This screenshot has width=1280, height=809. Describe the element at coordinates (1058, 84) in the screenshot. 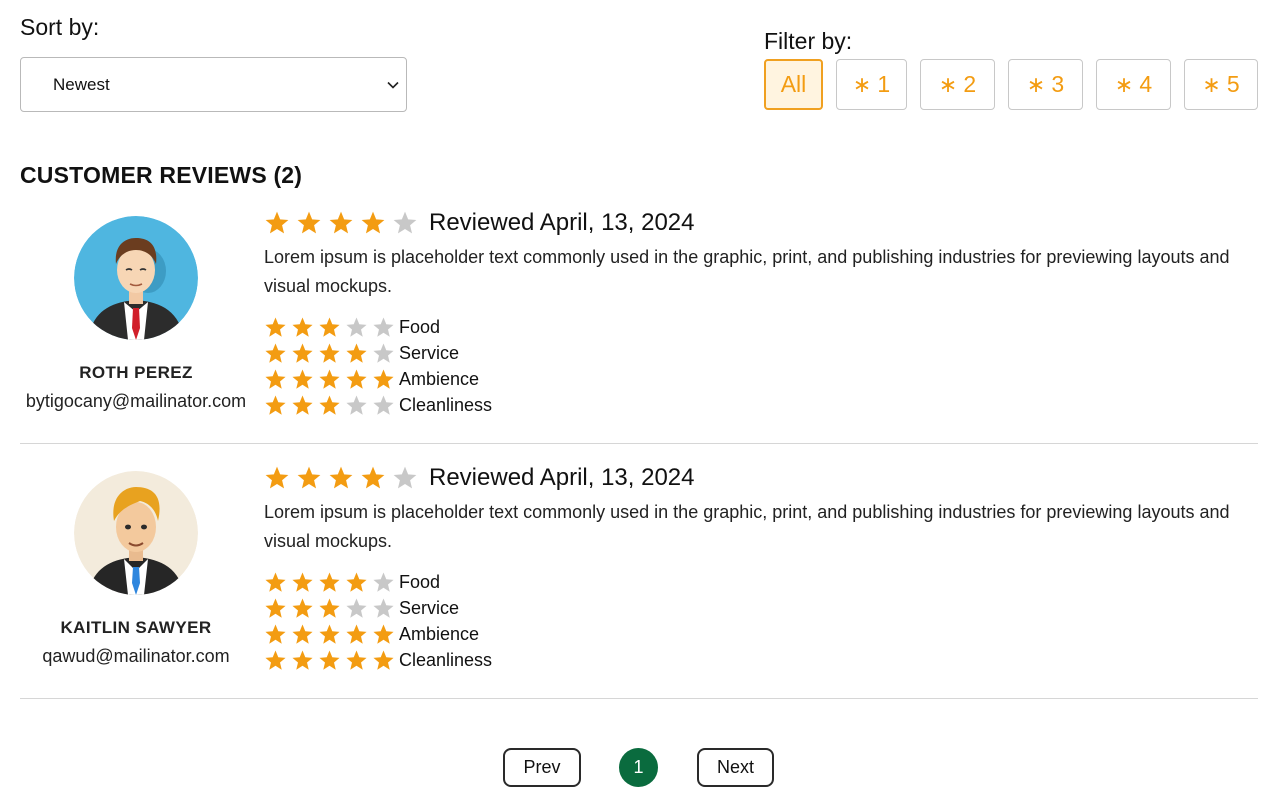

I see `filter-3-label: 3` at that location.